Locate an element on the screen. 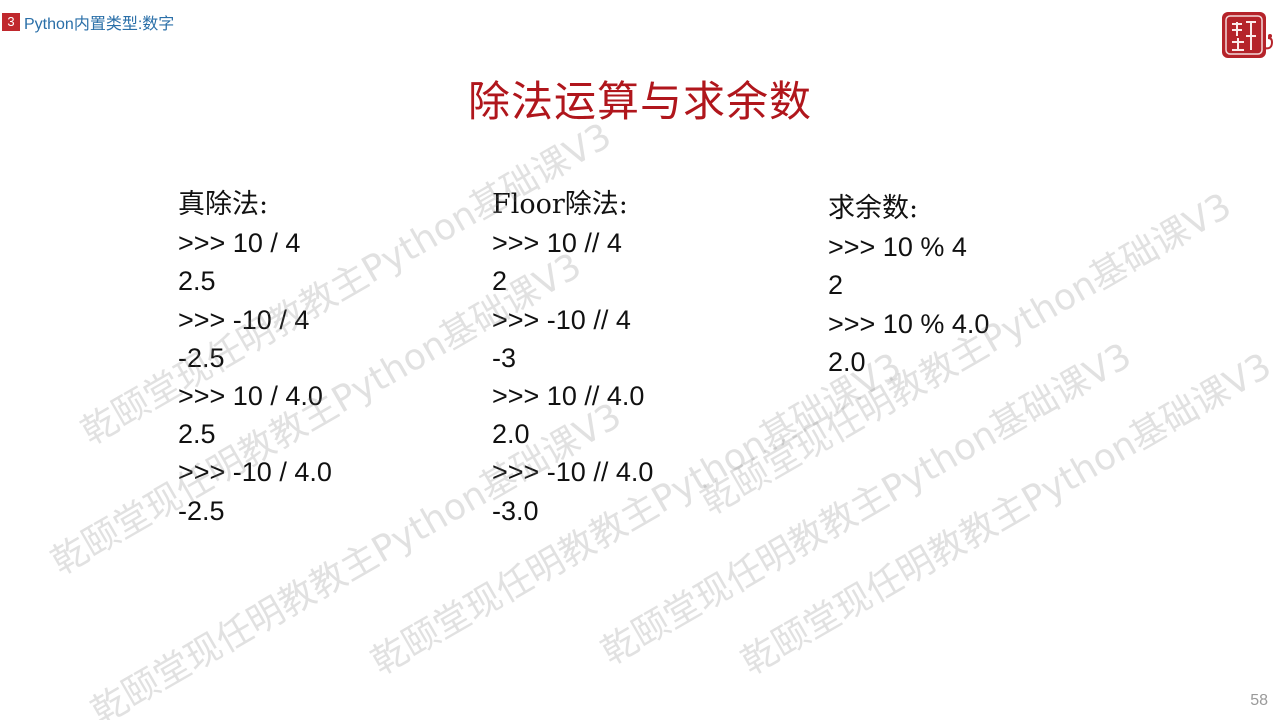 Image resolution: width=1280 pixels, height=720 pixels. code-line: >>> 10 % 4 is located at coordinates (897, 247).